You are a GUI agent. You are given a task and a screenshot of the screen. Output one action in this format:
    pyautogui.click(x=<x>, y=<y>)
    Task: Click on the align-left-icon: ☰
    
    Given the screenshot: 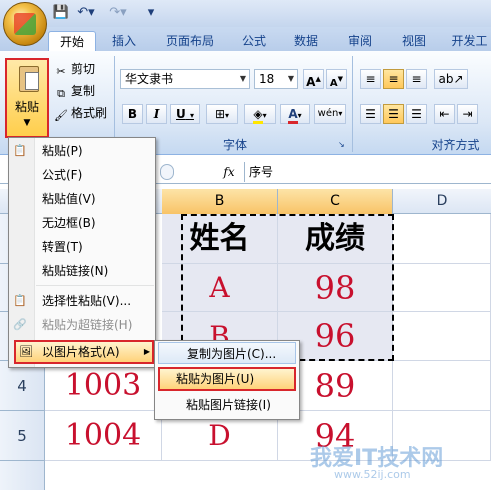 What is the action you would take?
    pyautogui.click(x=370, y=114)
    